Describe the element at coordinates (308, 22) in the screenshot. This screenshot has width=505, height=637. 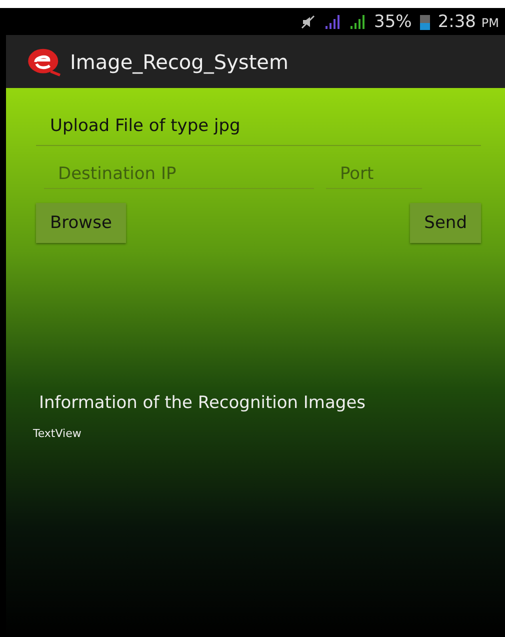
I see `muted-speaker-icon` at that location.